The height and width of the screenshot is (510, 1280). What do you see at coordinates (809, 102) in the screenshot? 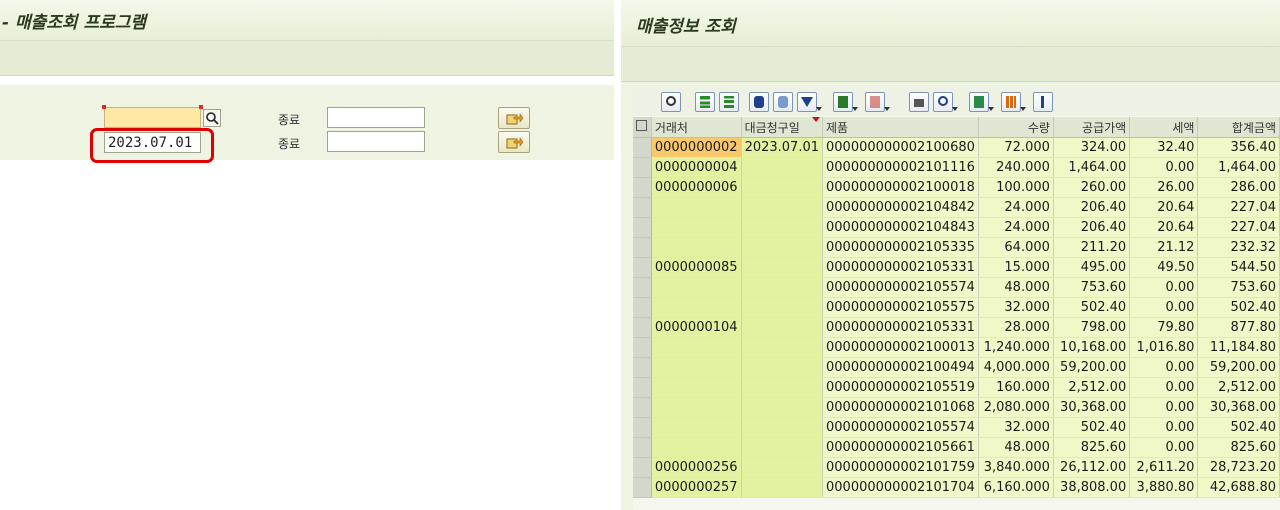
I see `filter-button` at bounding box center [809, 102].